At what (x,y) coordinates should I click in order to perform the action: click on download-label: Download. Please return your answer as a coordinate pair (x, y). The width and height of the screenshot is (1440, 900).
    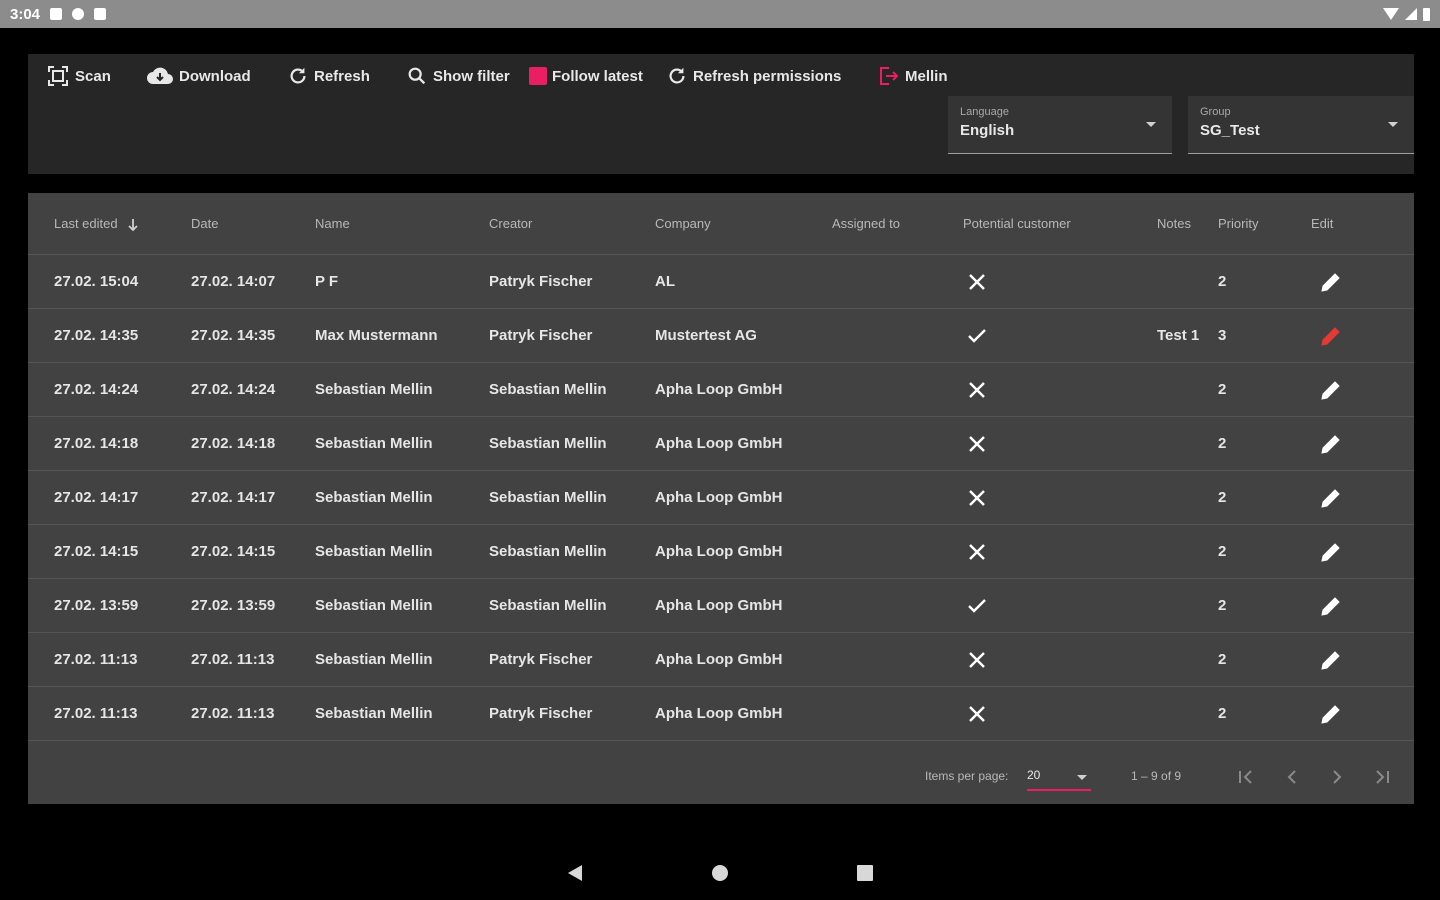
    Looking at the image, I should click on (215, 76).